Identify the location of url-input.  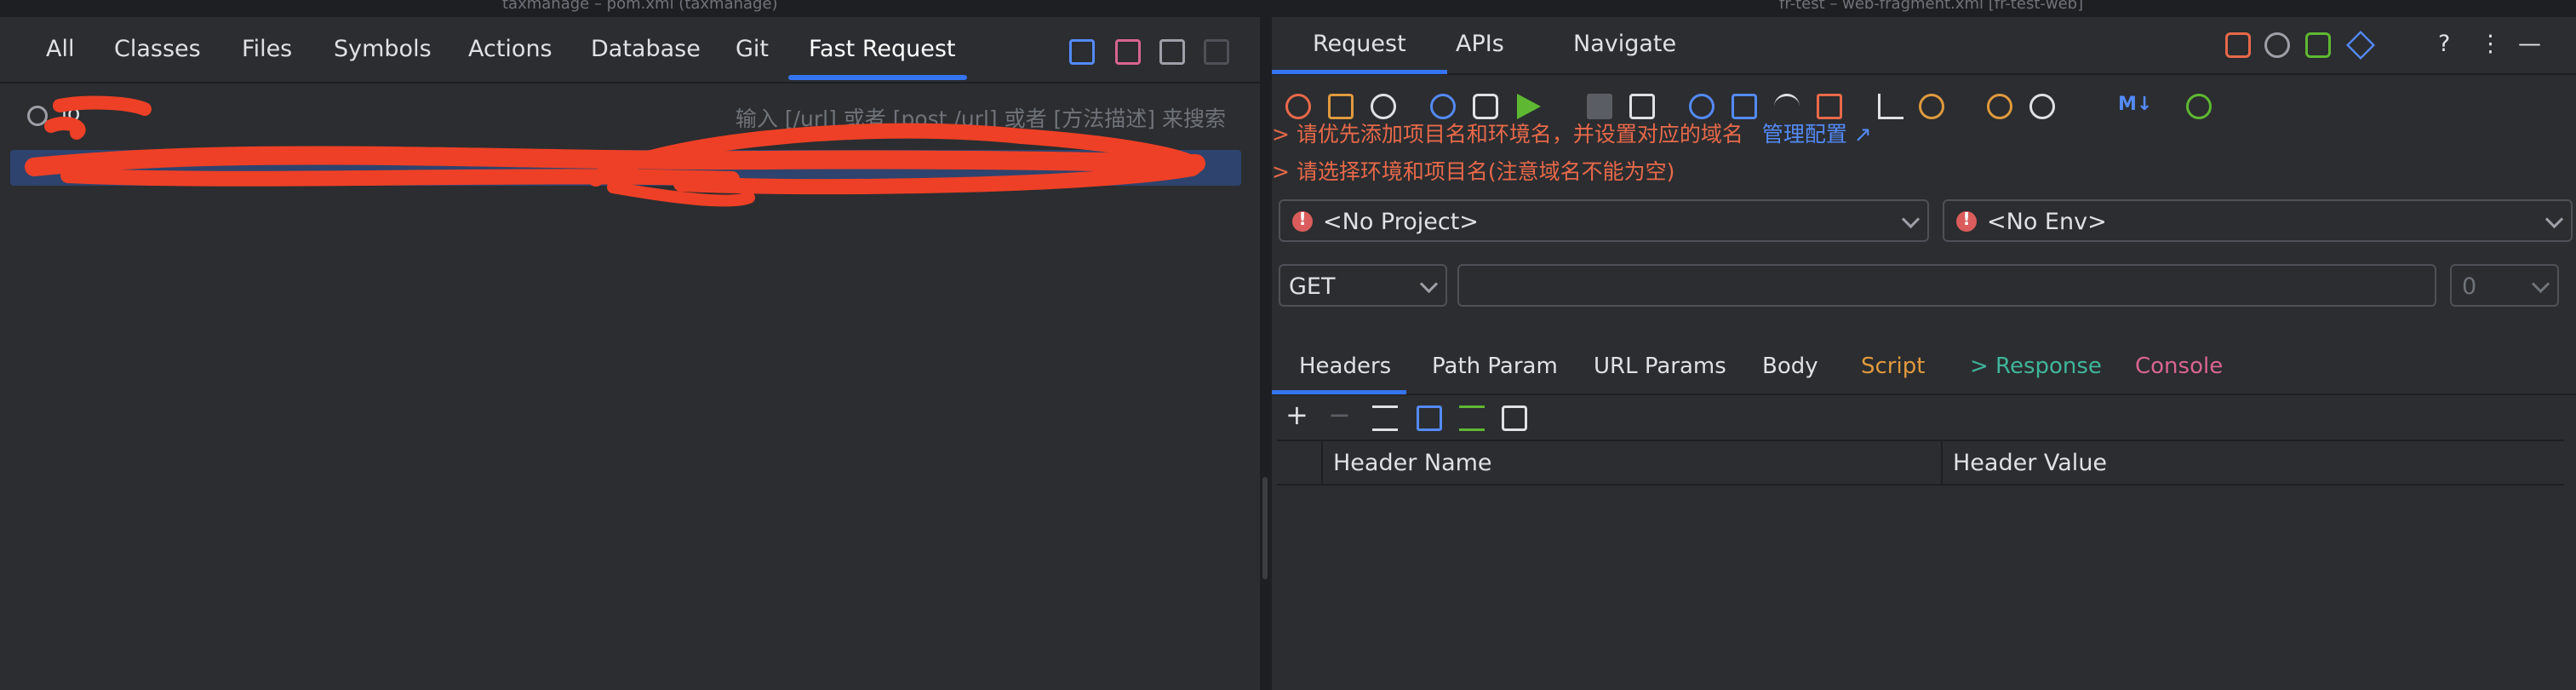
(1947, 285).